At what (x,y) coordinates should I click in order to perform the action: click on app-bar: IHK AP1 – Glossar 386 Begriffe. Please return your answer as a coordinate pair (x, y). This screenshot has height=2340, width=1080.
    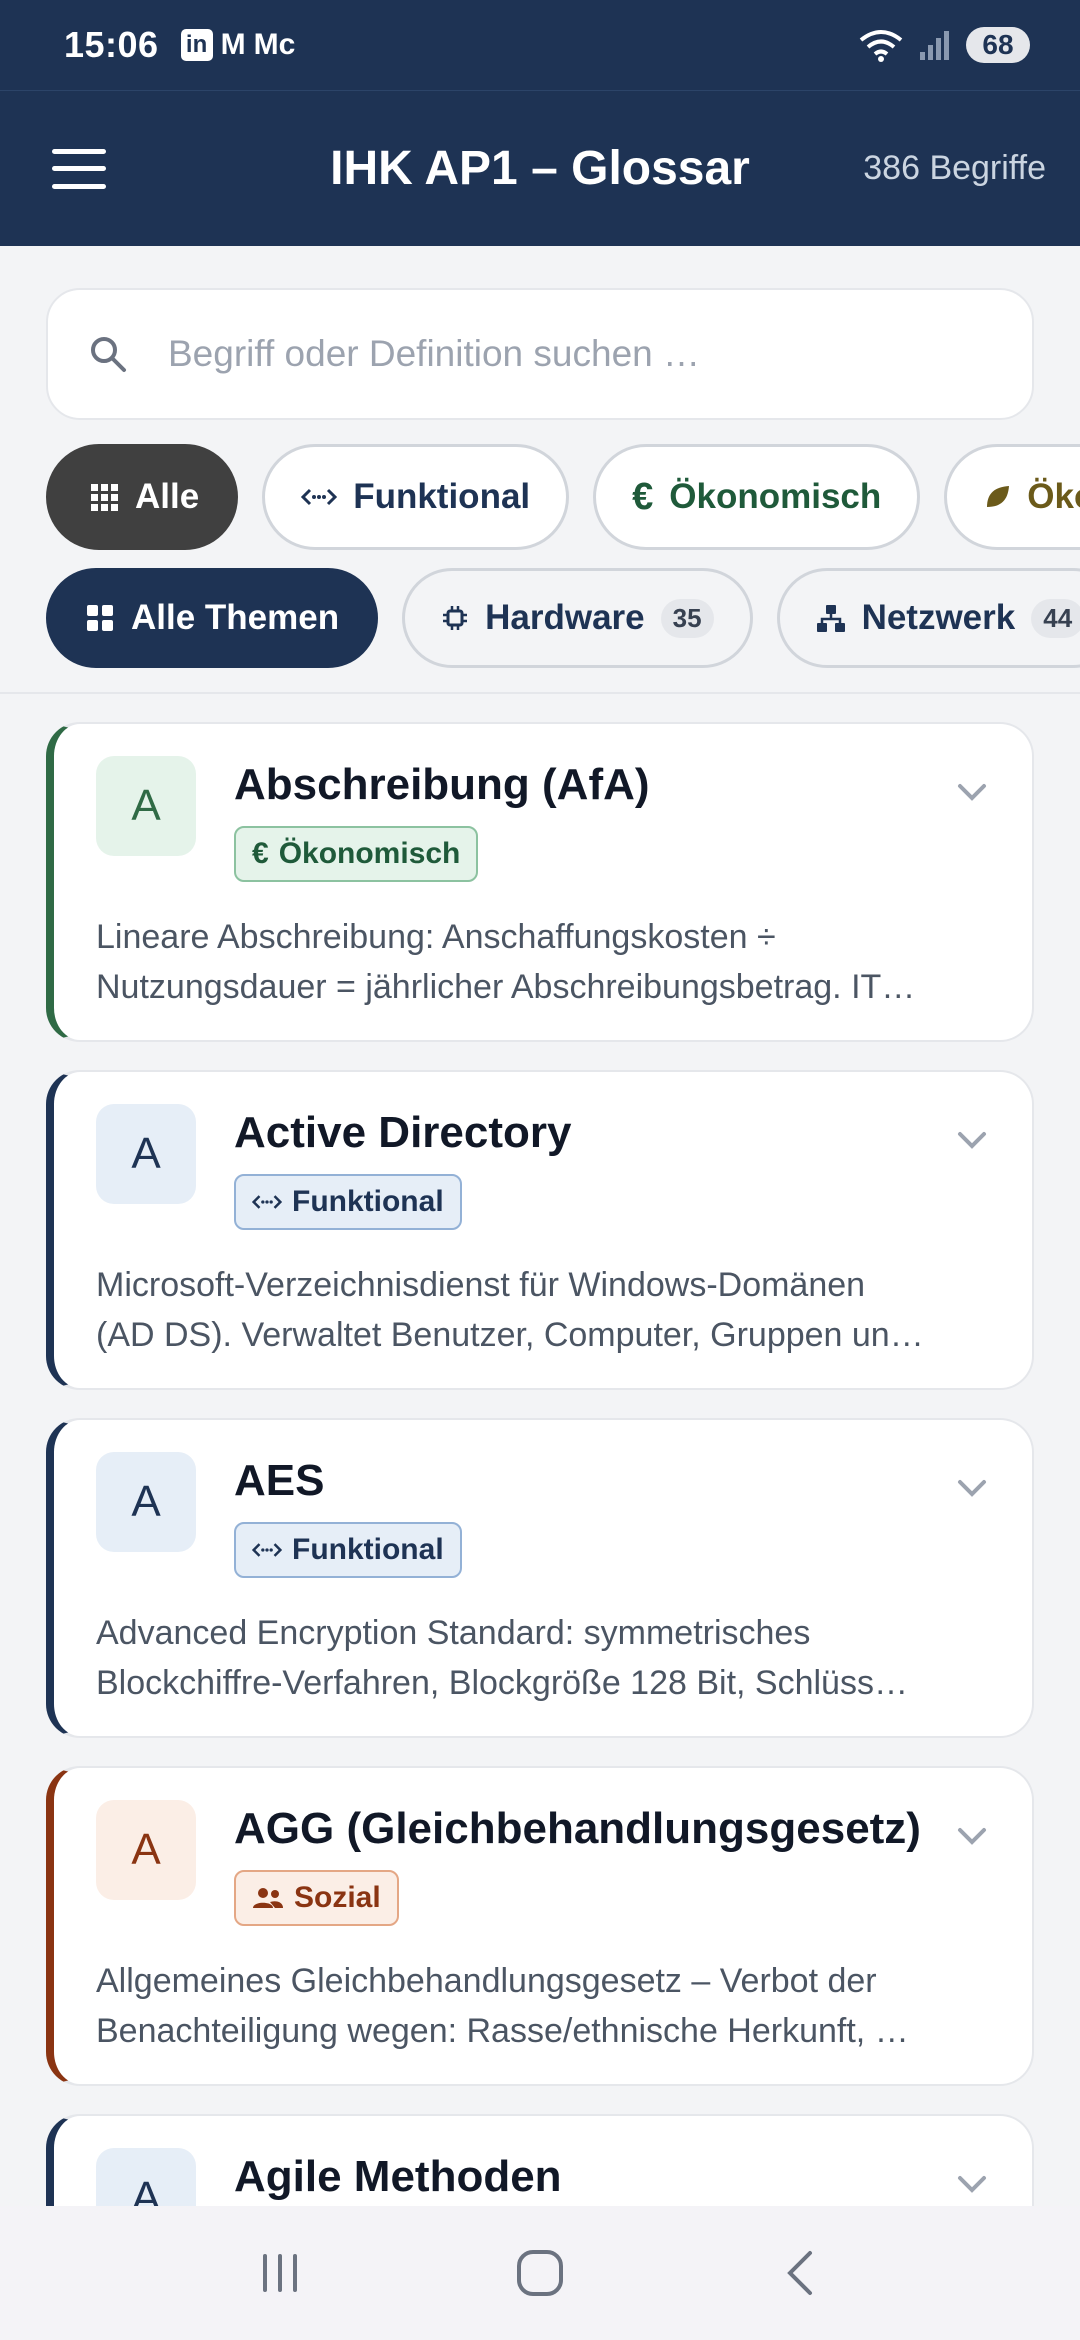
    Looking at the image, I should click on (540, 168).